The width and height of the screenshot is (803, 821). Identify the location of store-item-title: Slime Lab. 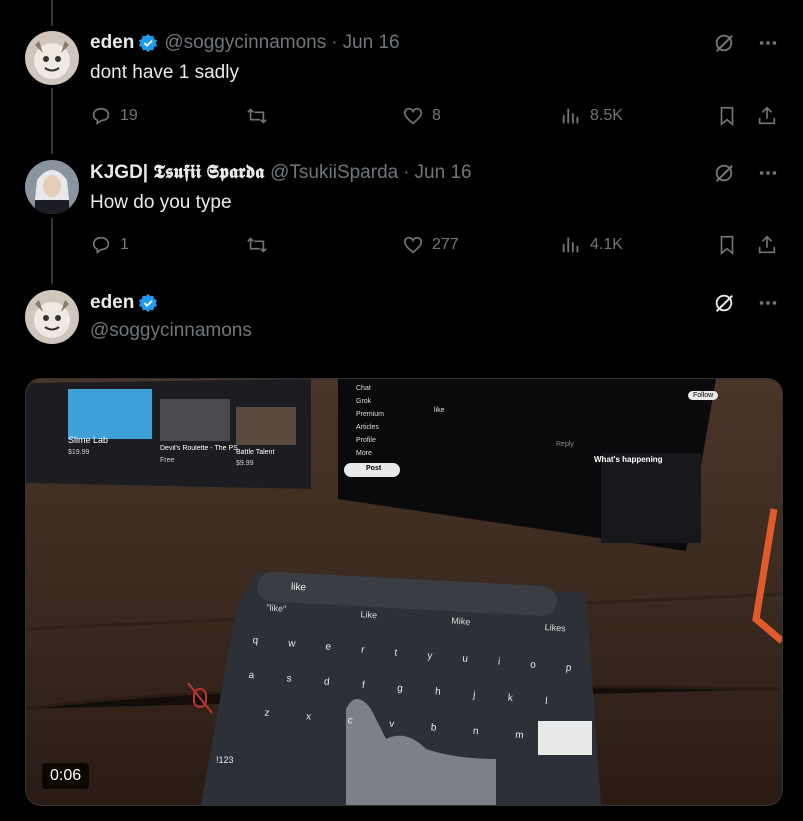
(88, 440).